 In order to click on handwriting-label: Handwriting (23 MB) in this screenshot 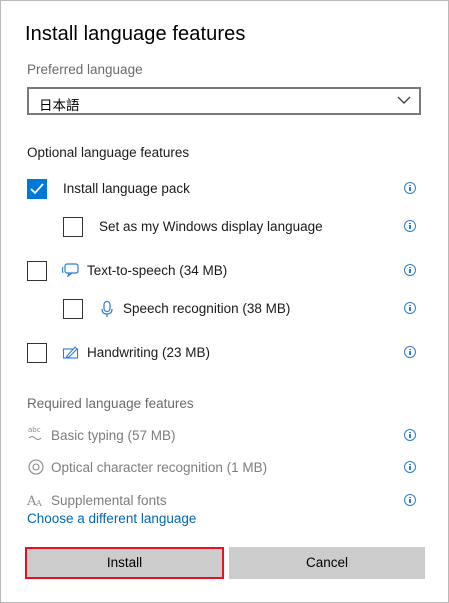, I will do `click(149, 352)`.